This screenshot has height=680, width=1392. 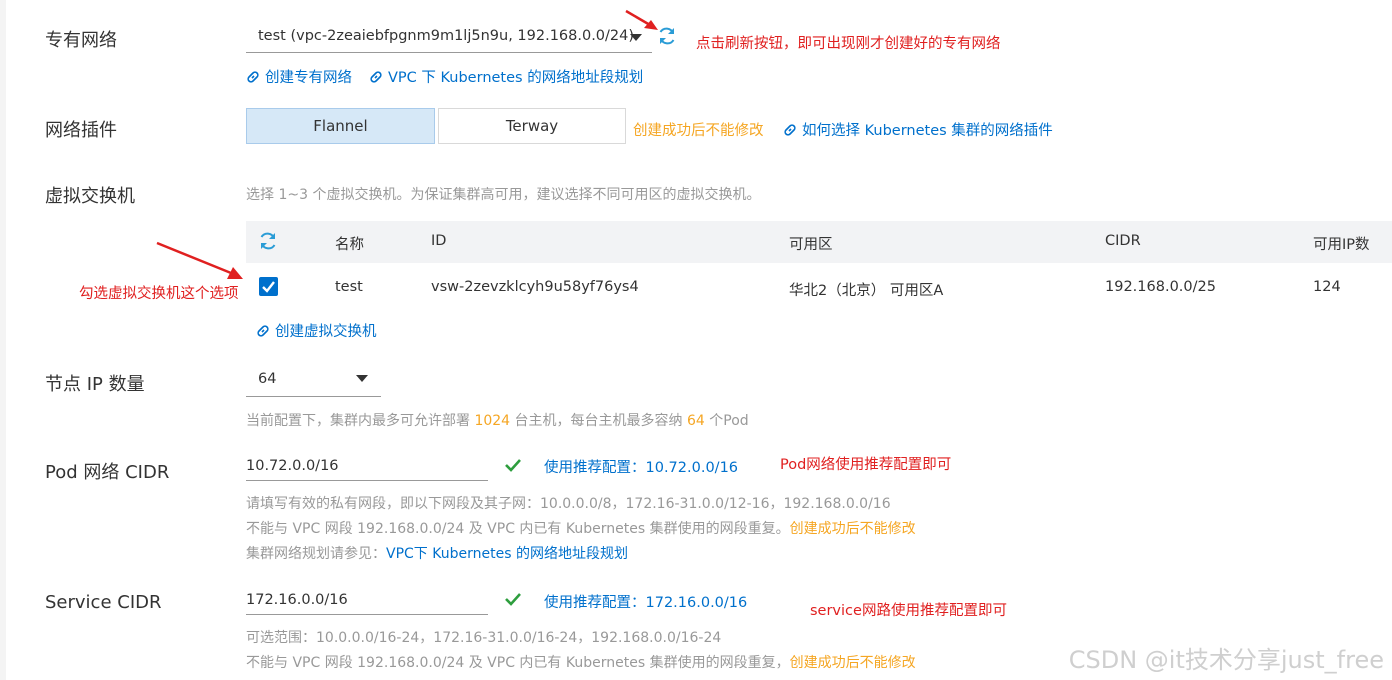 I want to click on plugin-label: 网络插件, so click(x=81, y=130).